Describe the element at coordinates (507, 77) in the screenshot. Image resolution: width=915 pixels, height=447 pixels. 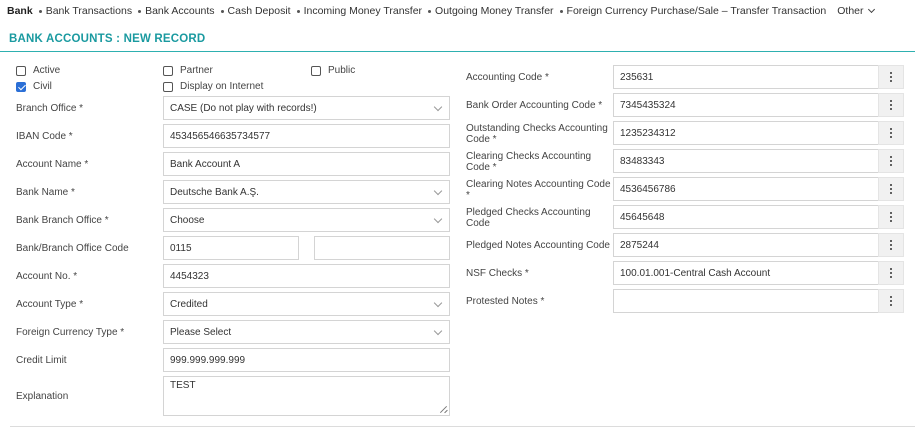
I see `accounting-code-label: Accounting Code *` at that location.